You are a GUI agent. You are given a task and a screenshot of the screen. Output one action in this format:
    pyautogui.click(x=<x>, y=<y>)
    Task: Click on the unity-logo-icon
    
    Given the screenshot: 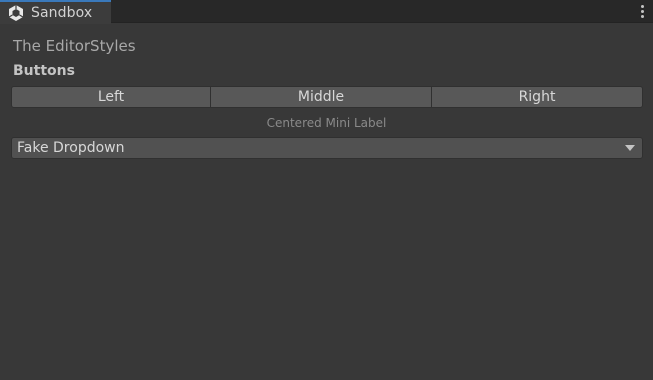 What is the action you would take?
    pyautogui.click(x=16, y=13)
    